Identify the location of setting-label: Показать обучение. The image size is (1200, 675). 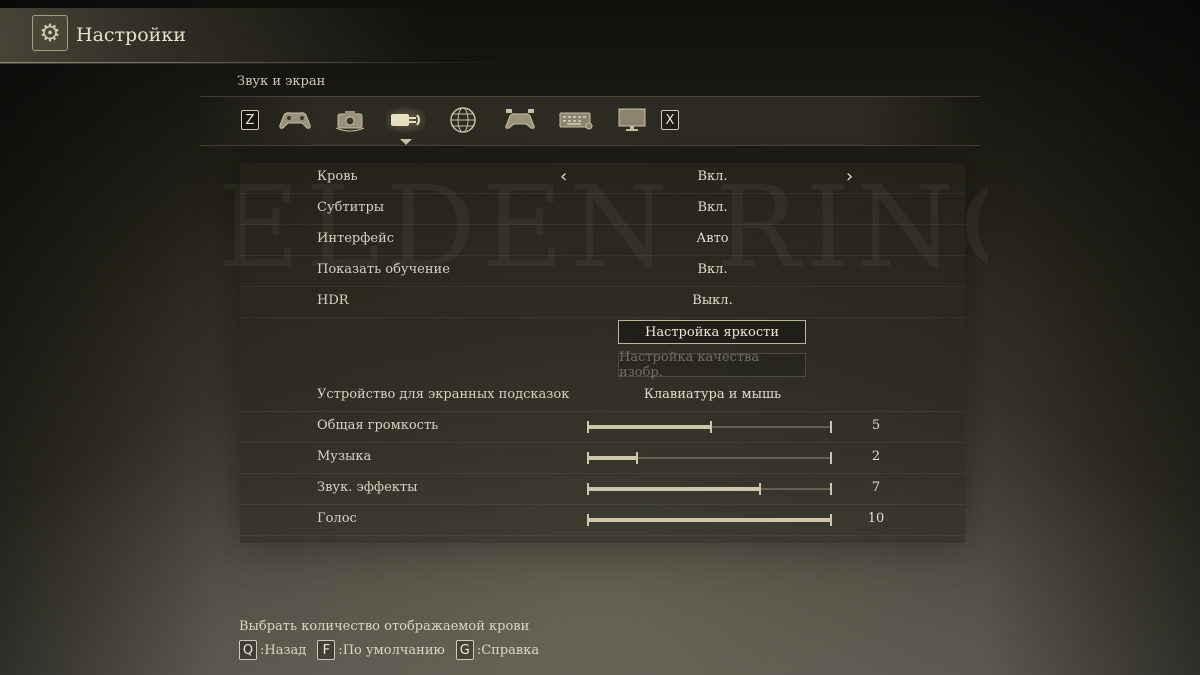
(383, 269).